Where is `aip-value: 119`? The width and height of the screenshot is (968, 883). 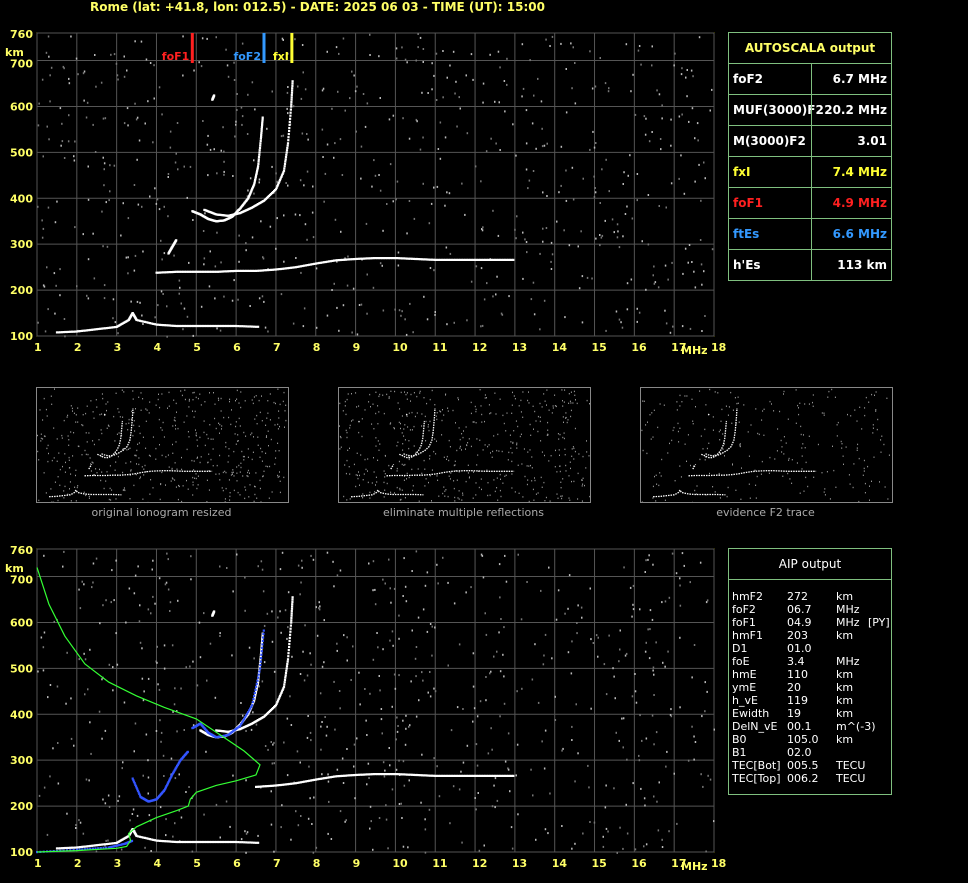
aip-value: 119 is located at coordinates (797, 700).